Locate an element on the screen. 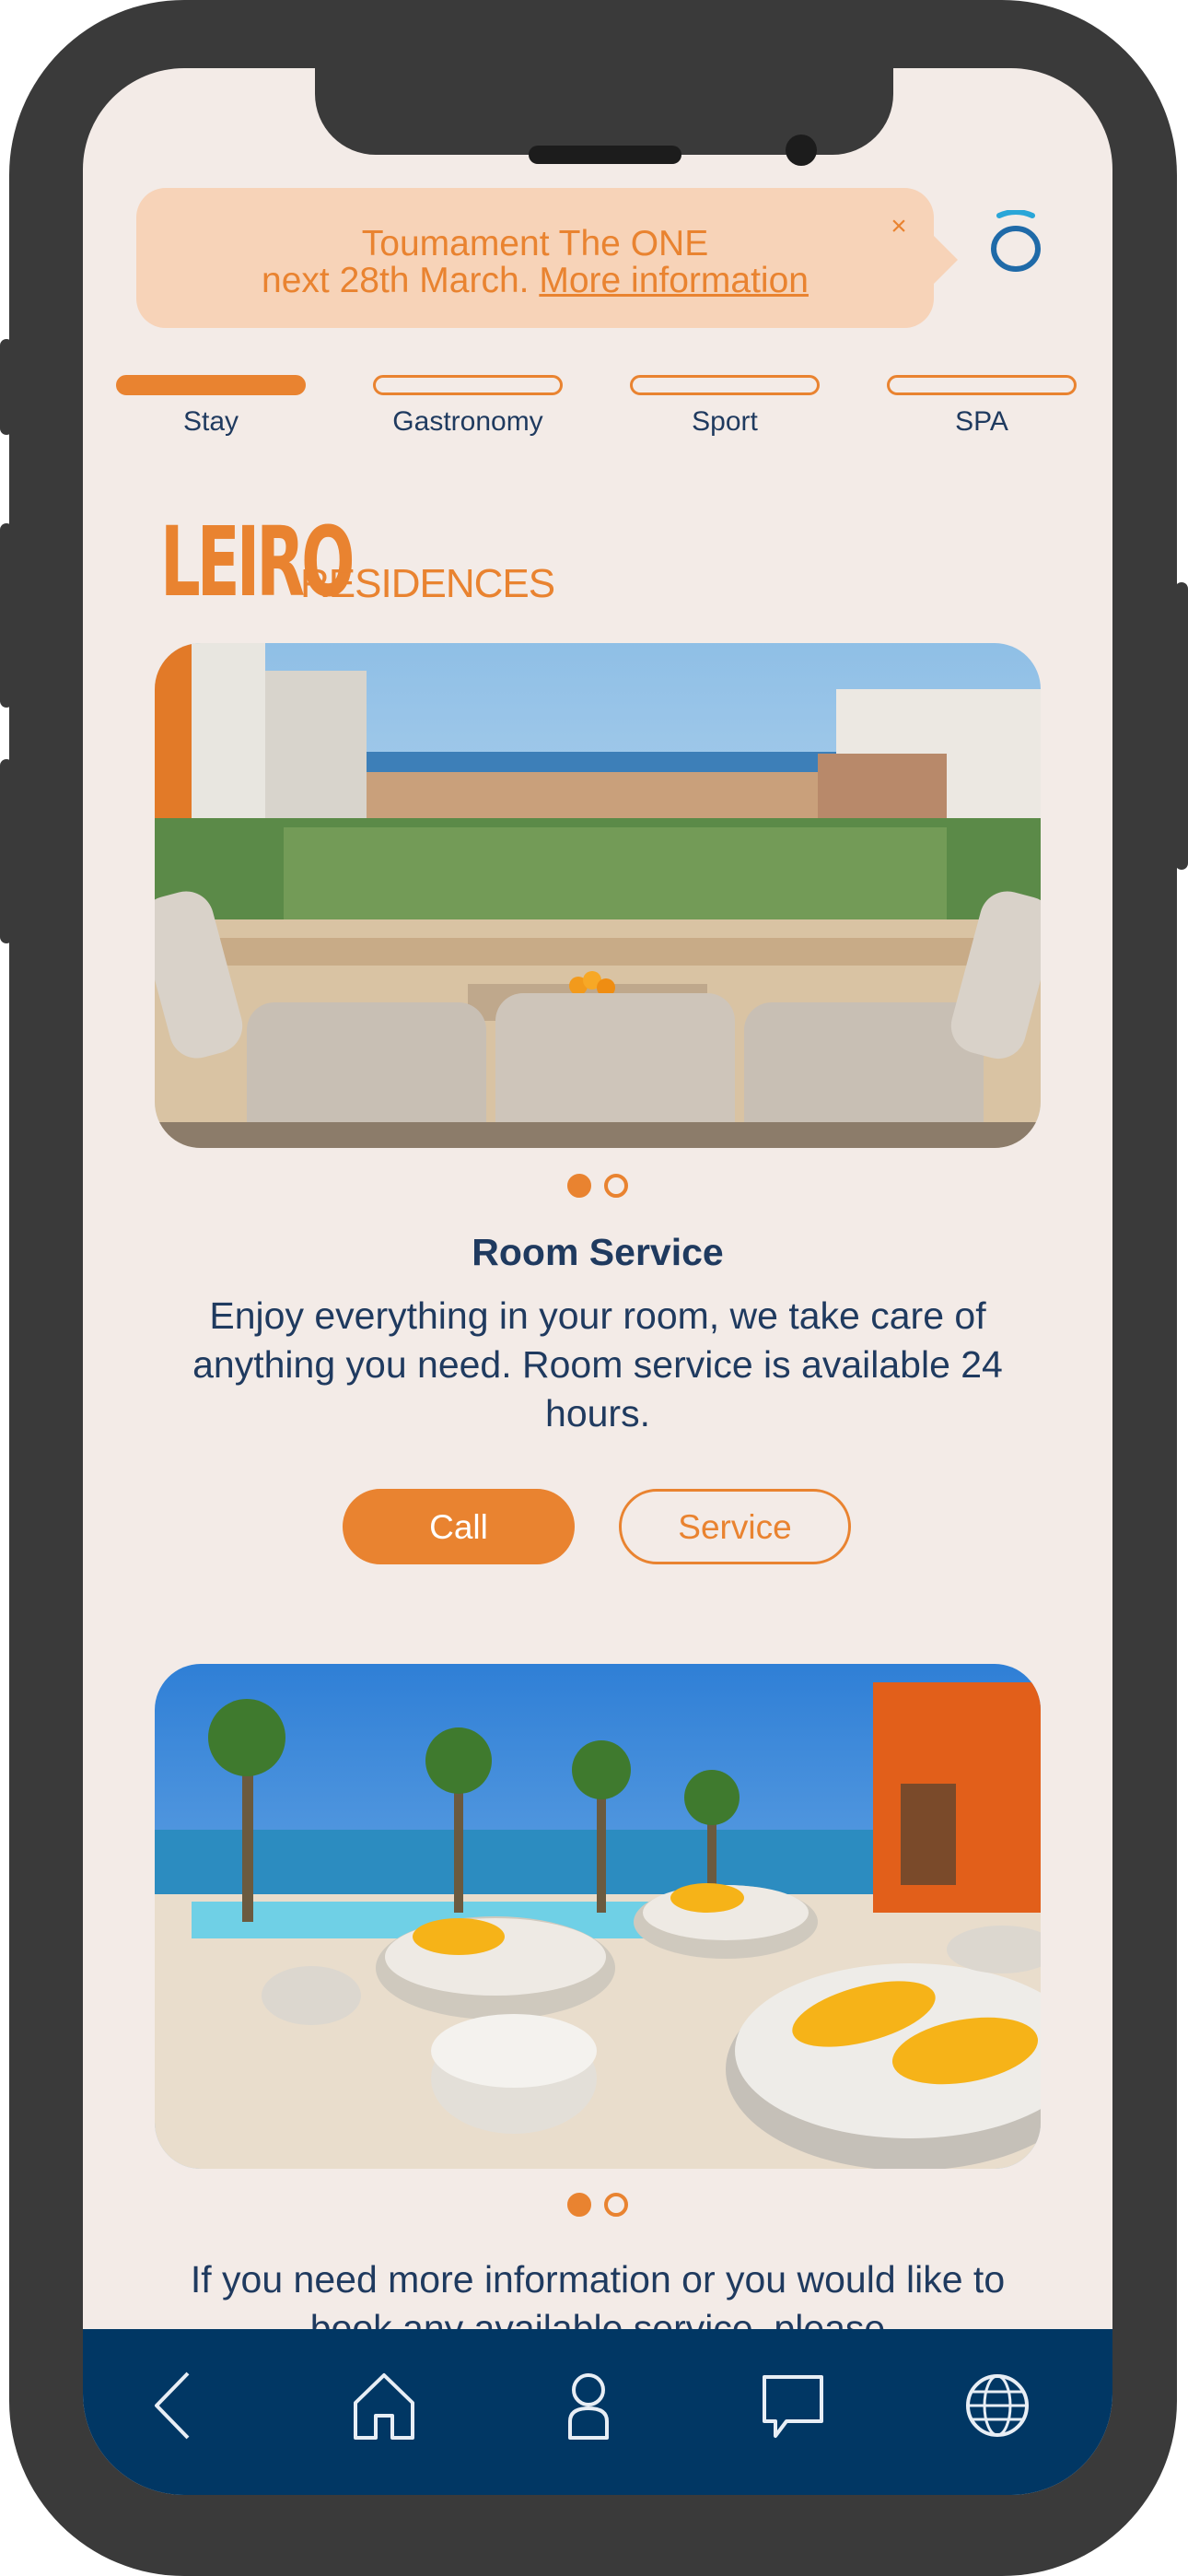 The height and width of the screenshot is (2576, 1188). tab-label: Gastronomy is located at coordinates (468, 421).